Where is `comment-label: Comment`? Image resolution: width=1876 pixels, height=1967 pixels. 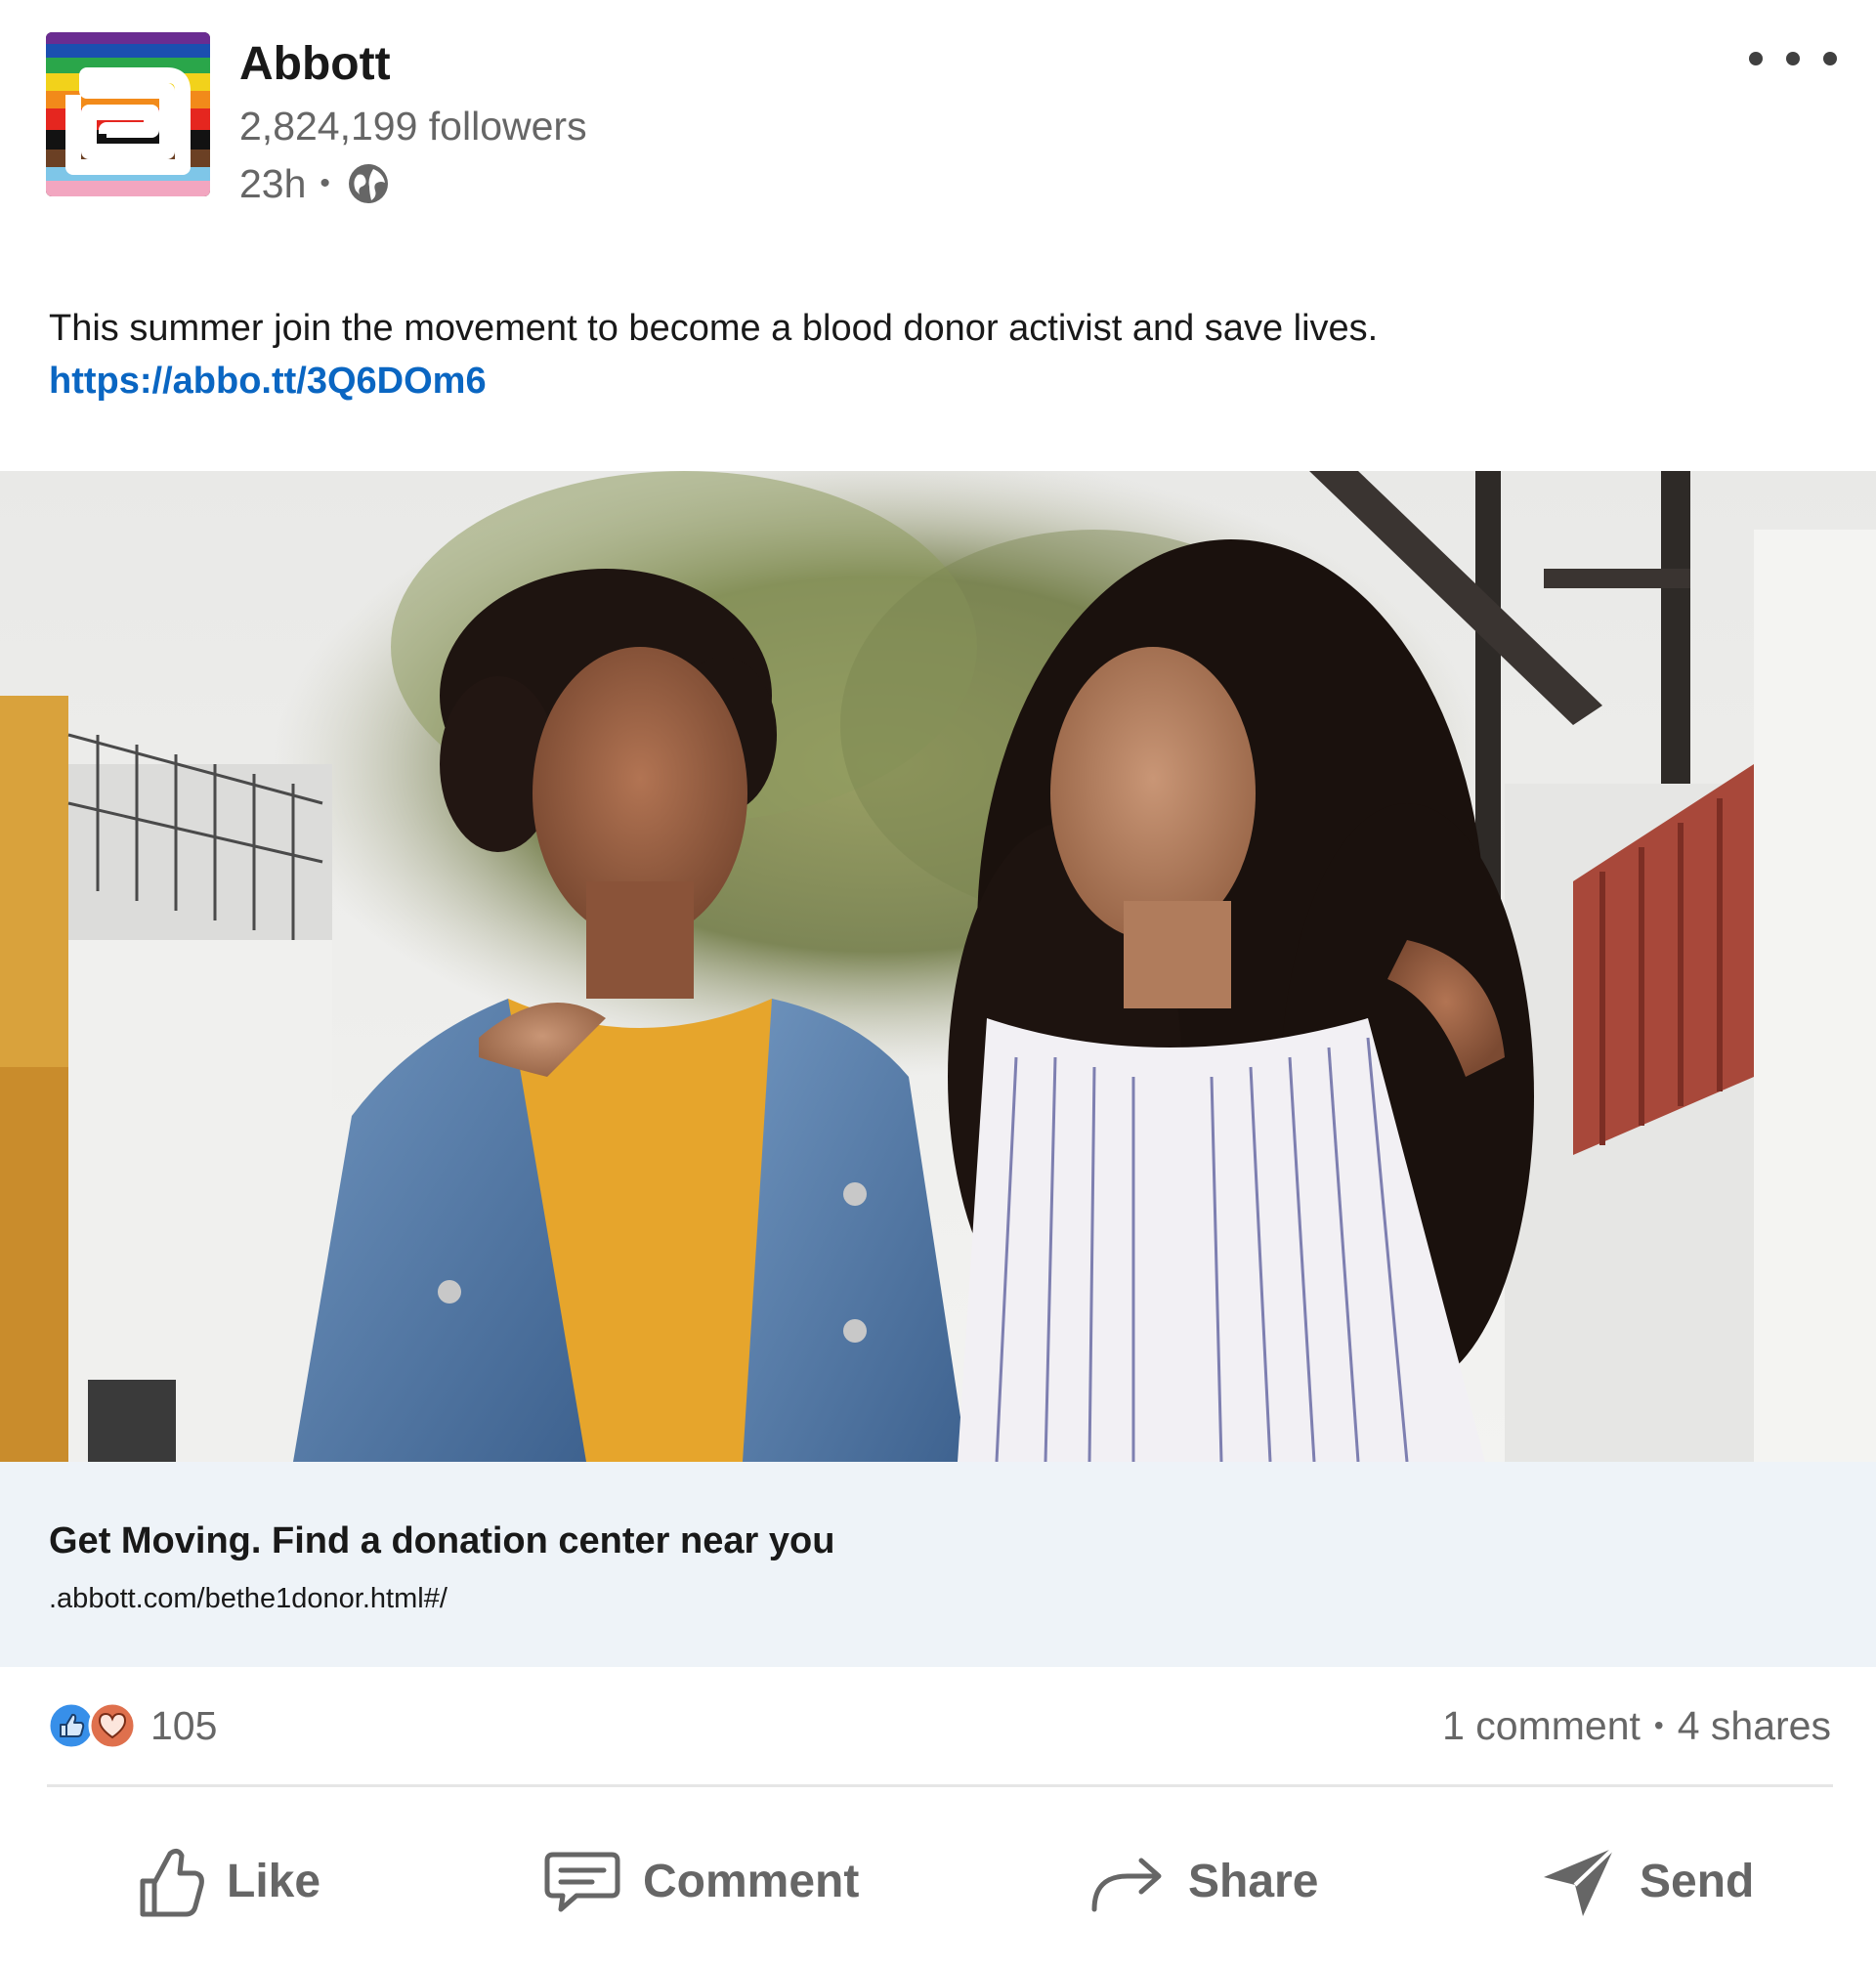 comment-label: Comment is located at coordinates (751, 1881).